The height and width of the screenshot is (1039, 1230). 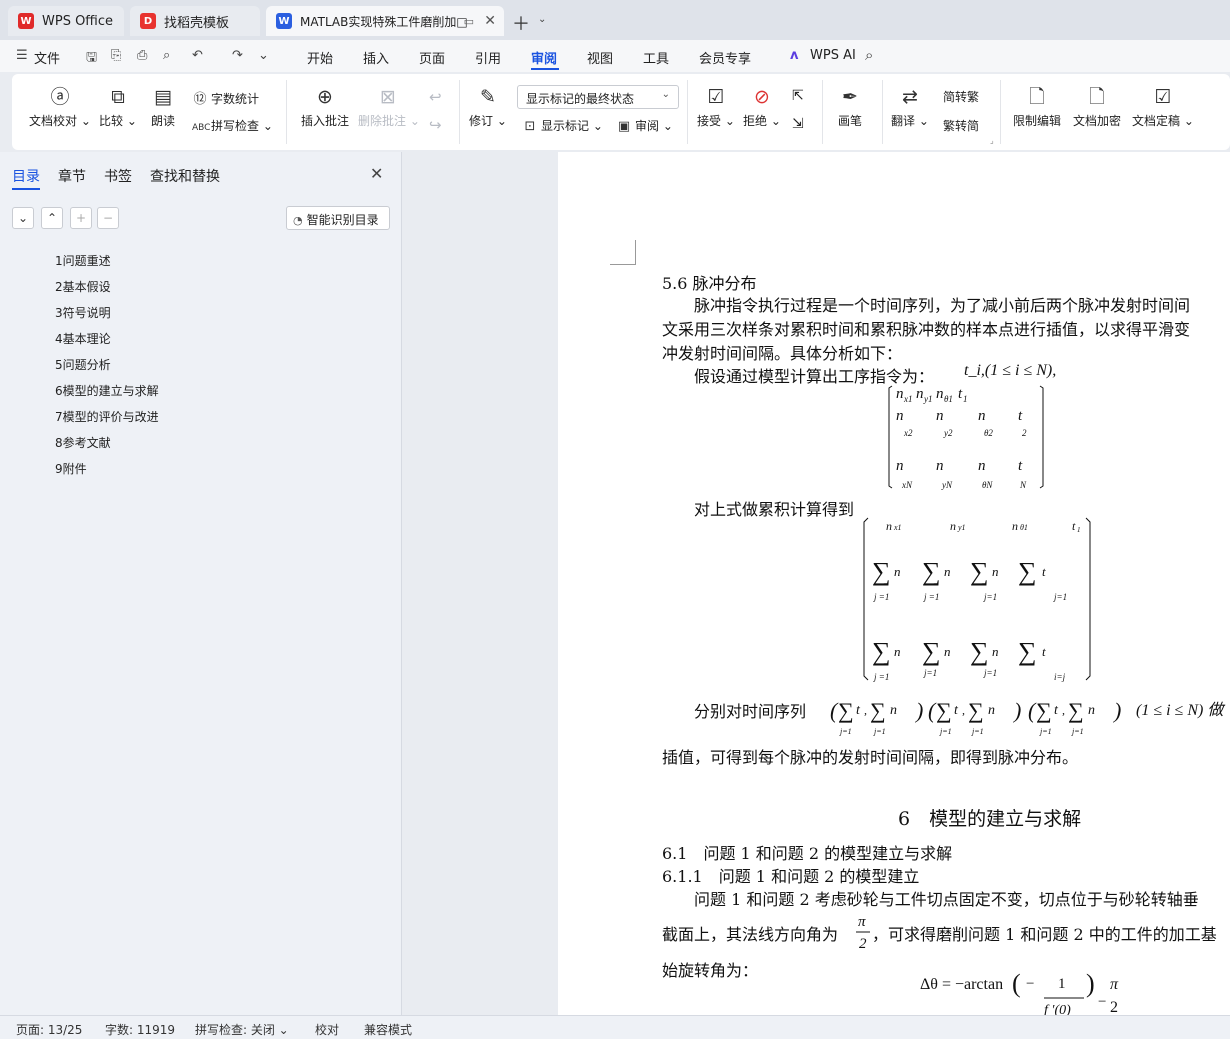 What do you see at coordinates (992, 140) in the screenshot?
I see `dialog-launcher-icon: ⌟` at bounding box center [992, 140].